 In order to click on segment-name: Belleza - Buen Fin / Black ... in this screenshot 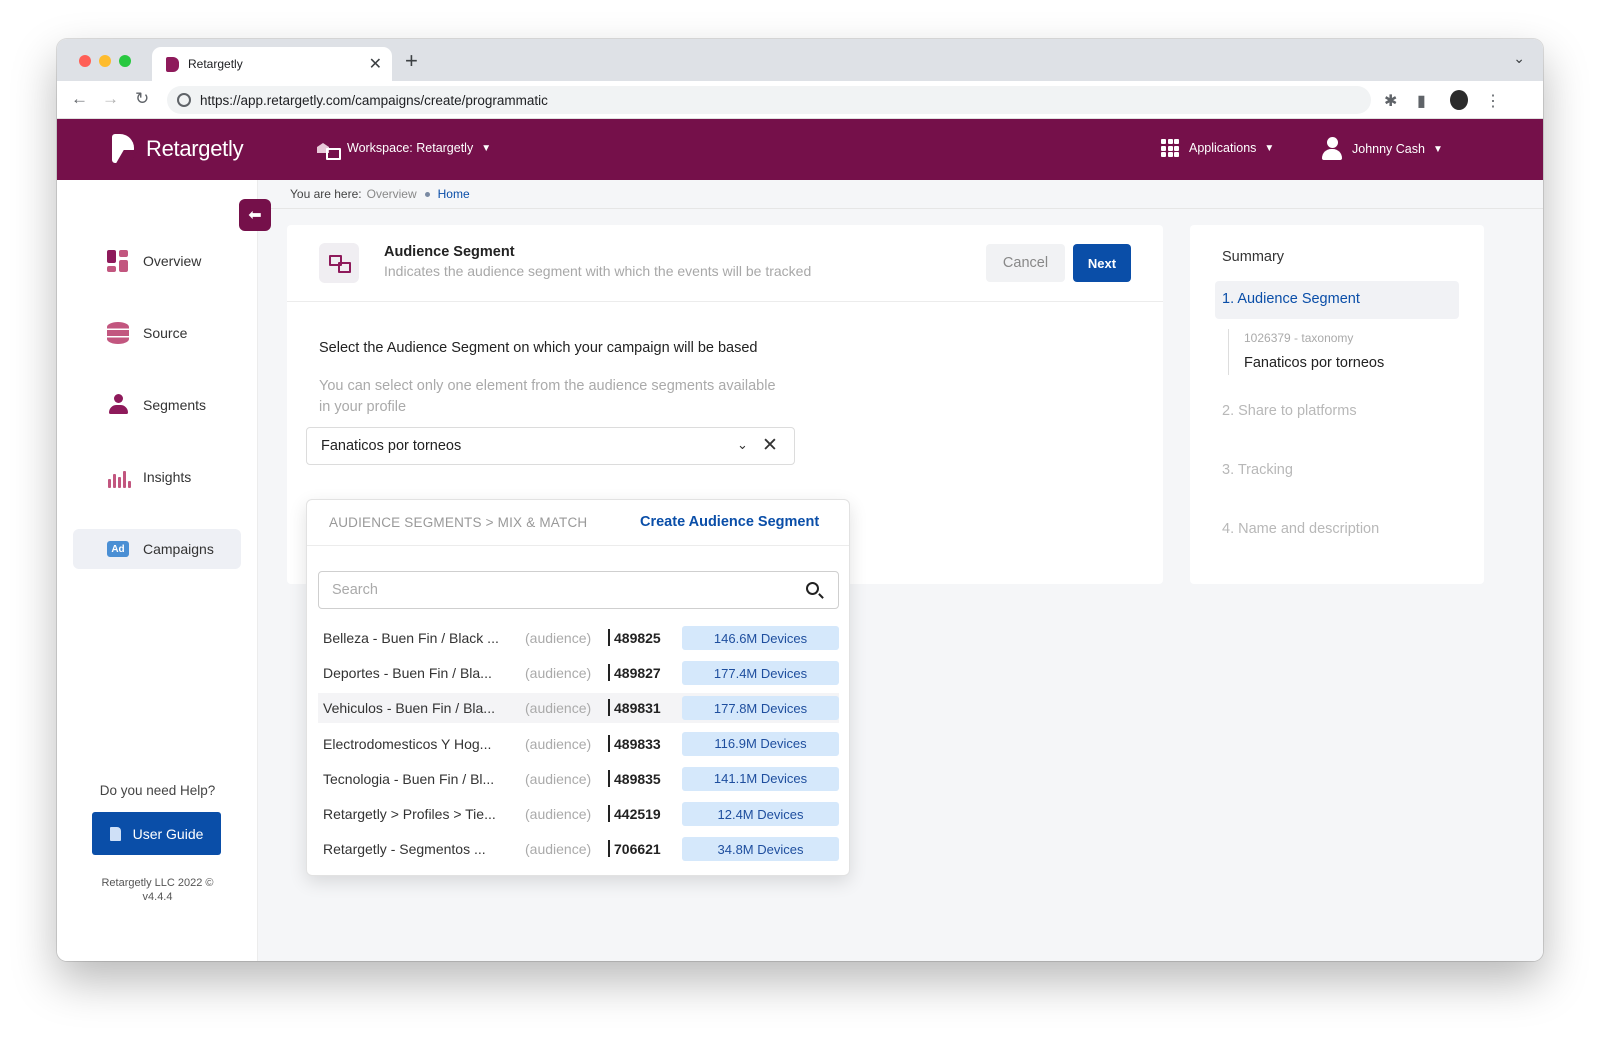, I will do `click(411, 638)`.